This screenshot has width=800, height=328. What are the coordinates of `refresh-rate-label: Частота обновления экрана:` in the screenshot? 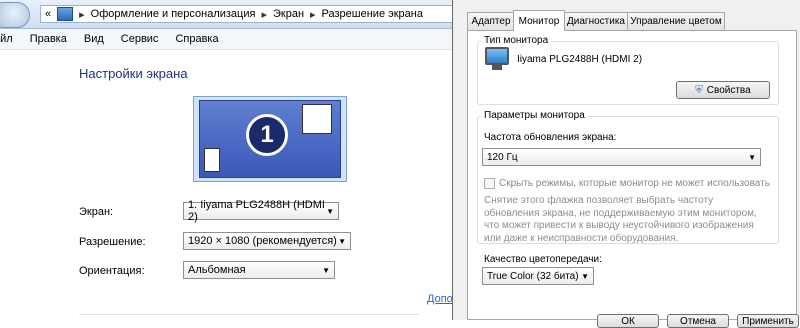 It's located at (550, 137).